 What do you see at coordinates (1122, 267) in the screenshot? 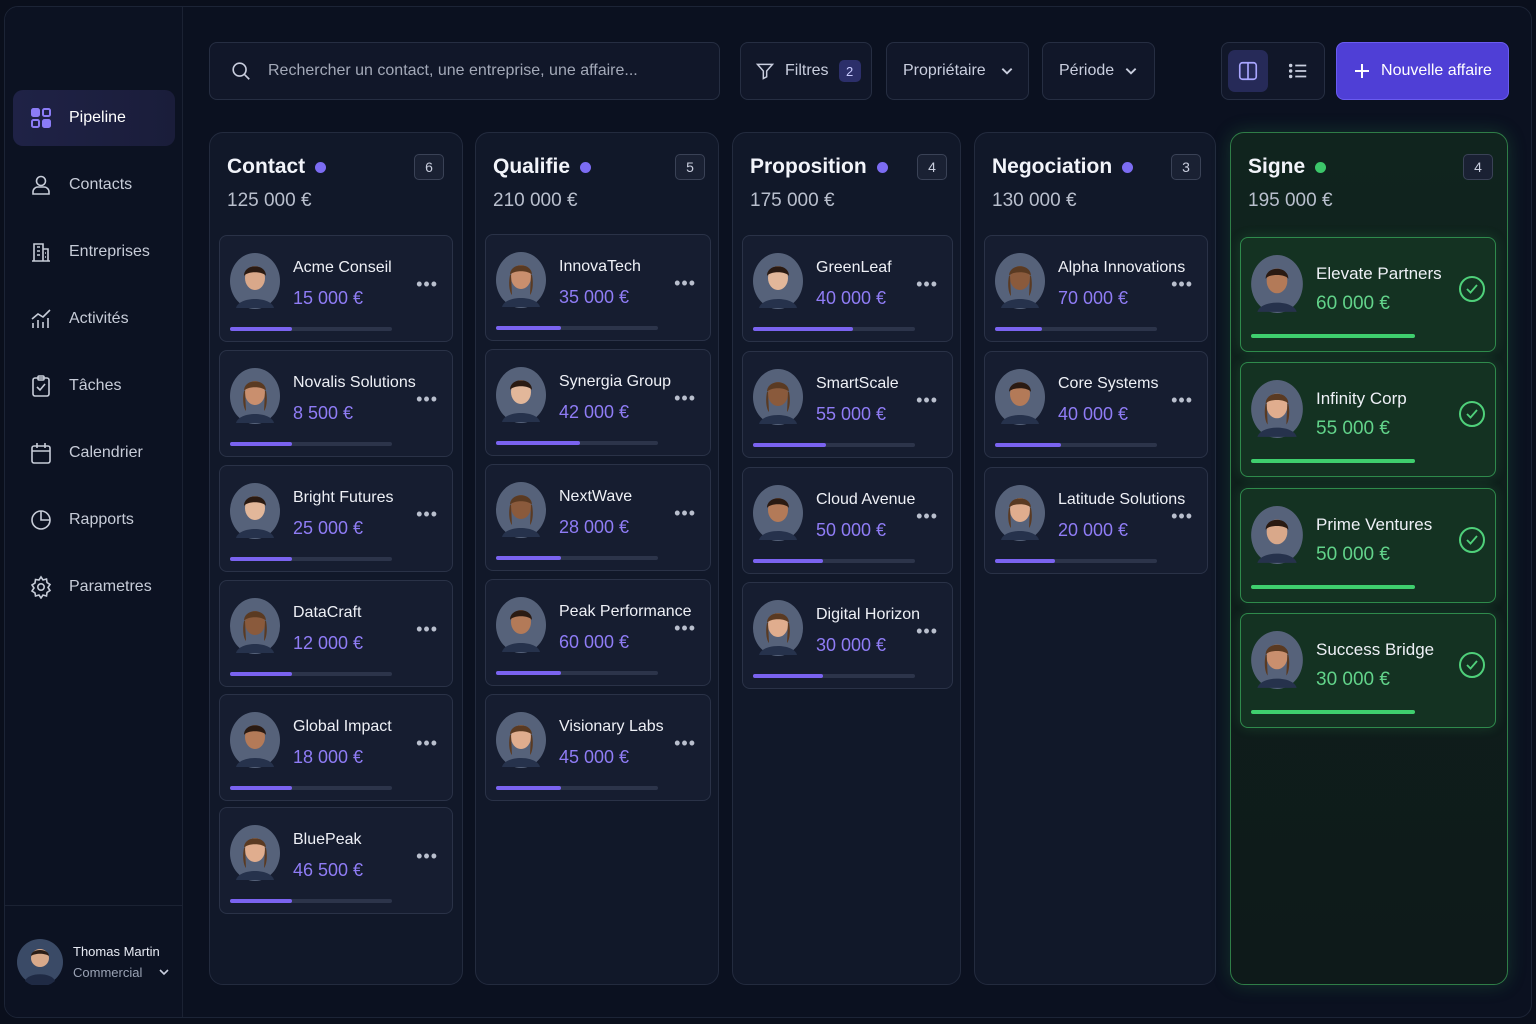
I see `deal-name: Alpha Innovations` at bounding box center [1122, 267].